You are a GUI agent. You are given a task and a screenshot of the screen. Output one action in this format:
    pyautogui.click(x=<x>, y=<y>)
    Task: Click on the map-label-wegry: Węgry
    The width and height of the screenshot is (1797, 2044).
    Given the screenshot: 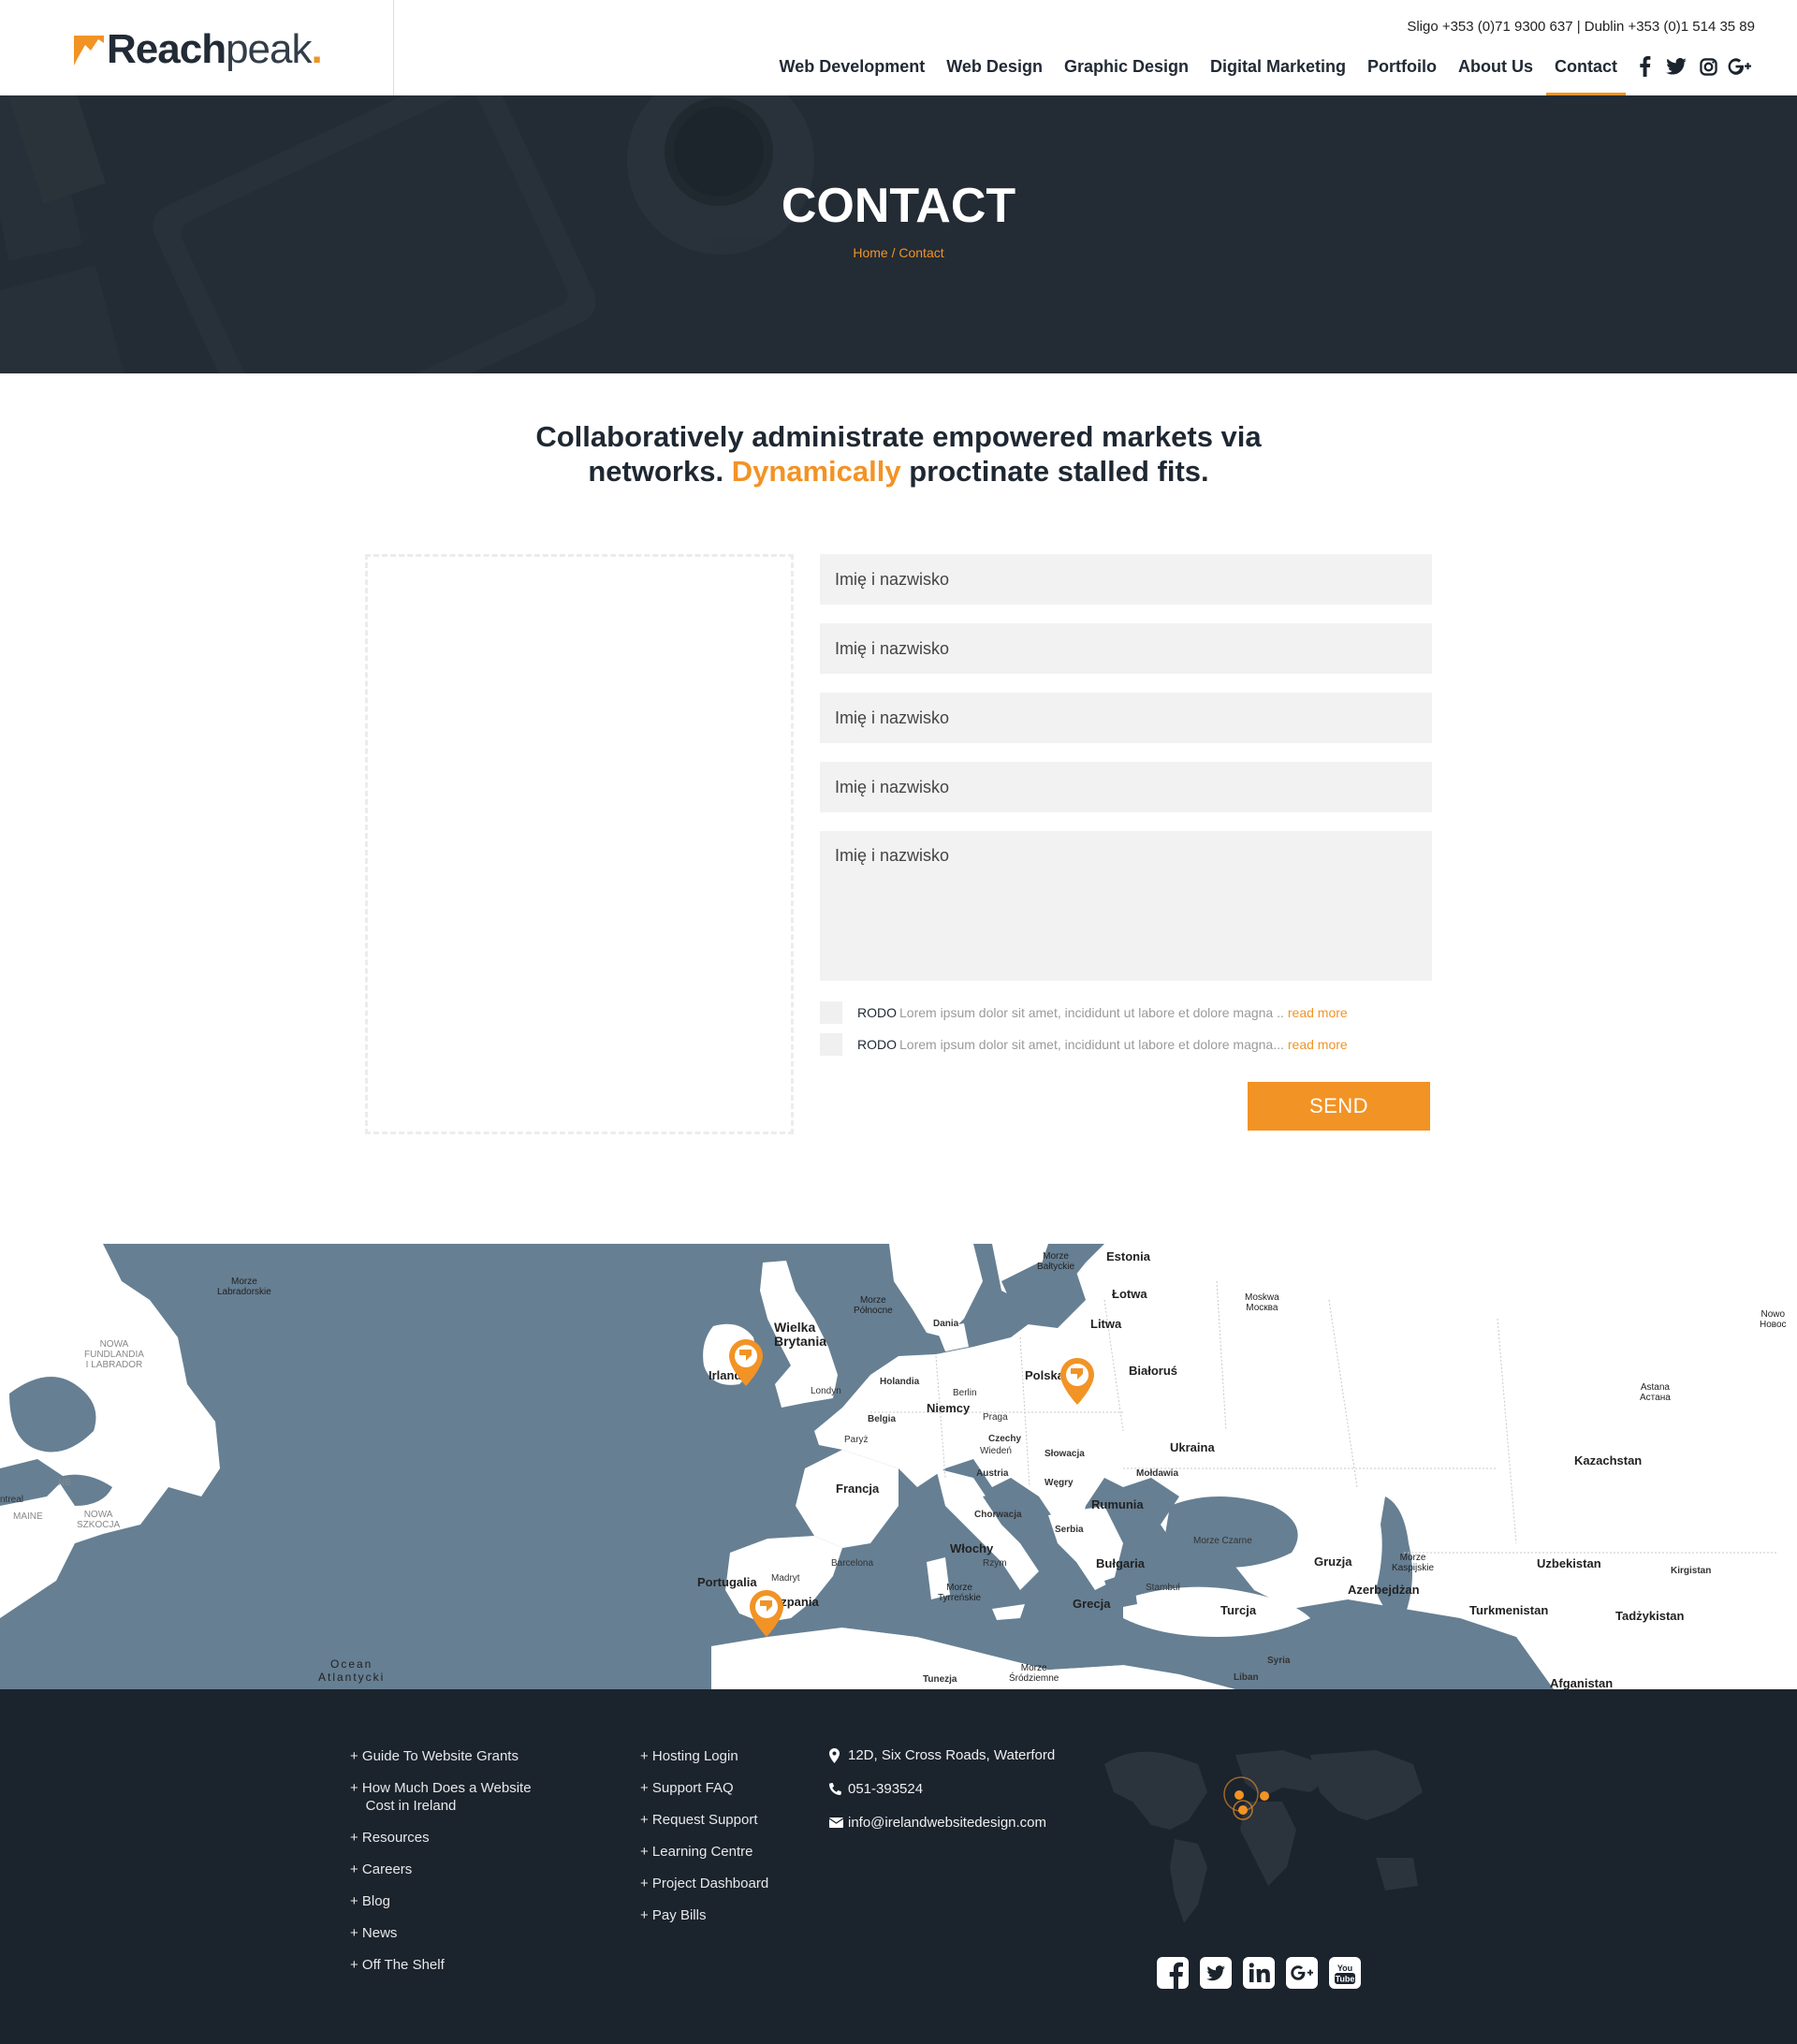 What is the action you would take?
    pyautogui.click(x=1059, y=1483)
    